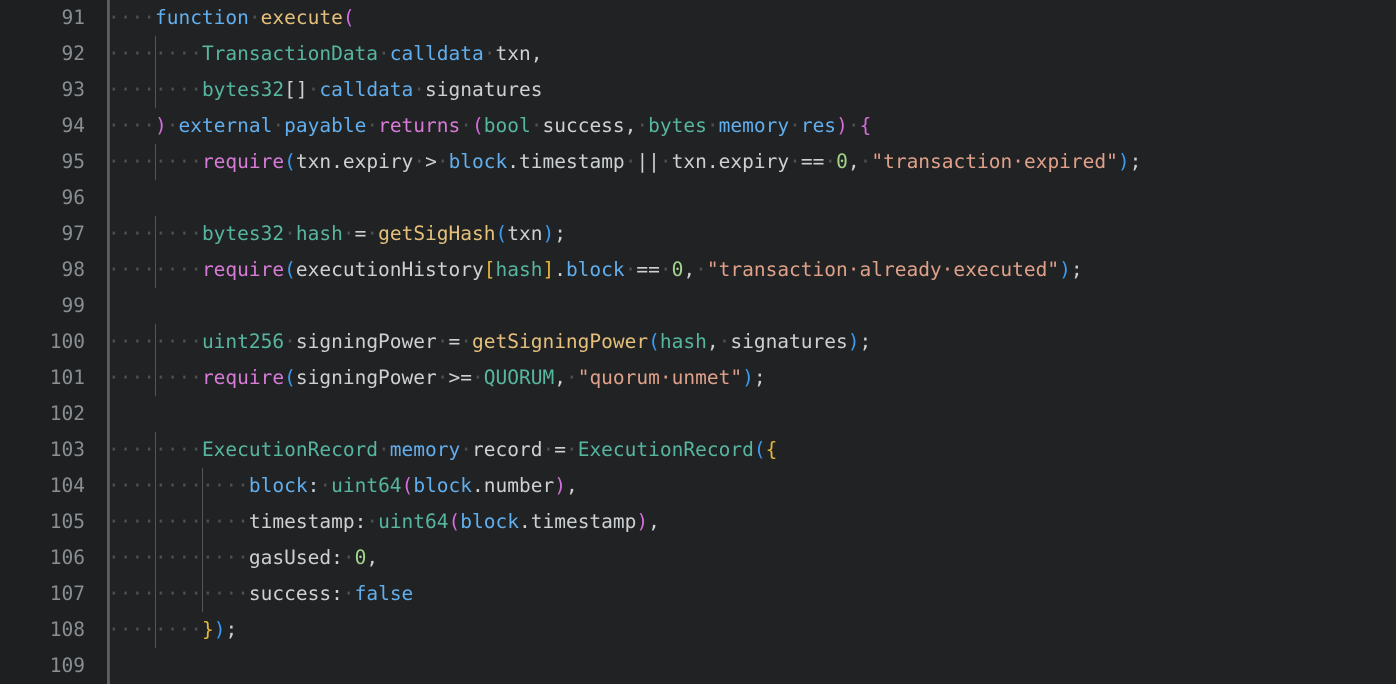 The image size is (1396, 684). What do you see at coordinates (225, 125) in the screenshot?
I see `code-token: external` at bounding box center [225, 125].